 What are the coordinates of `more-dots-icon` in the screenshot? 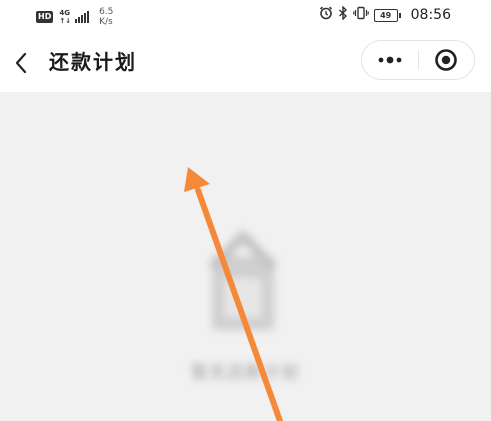 It's located at (390, 60).